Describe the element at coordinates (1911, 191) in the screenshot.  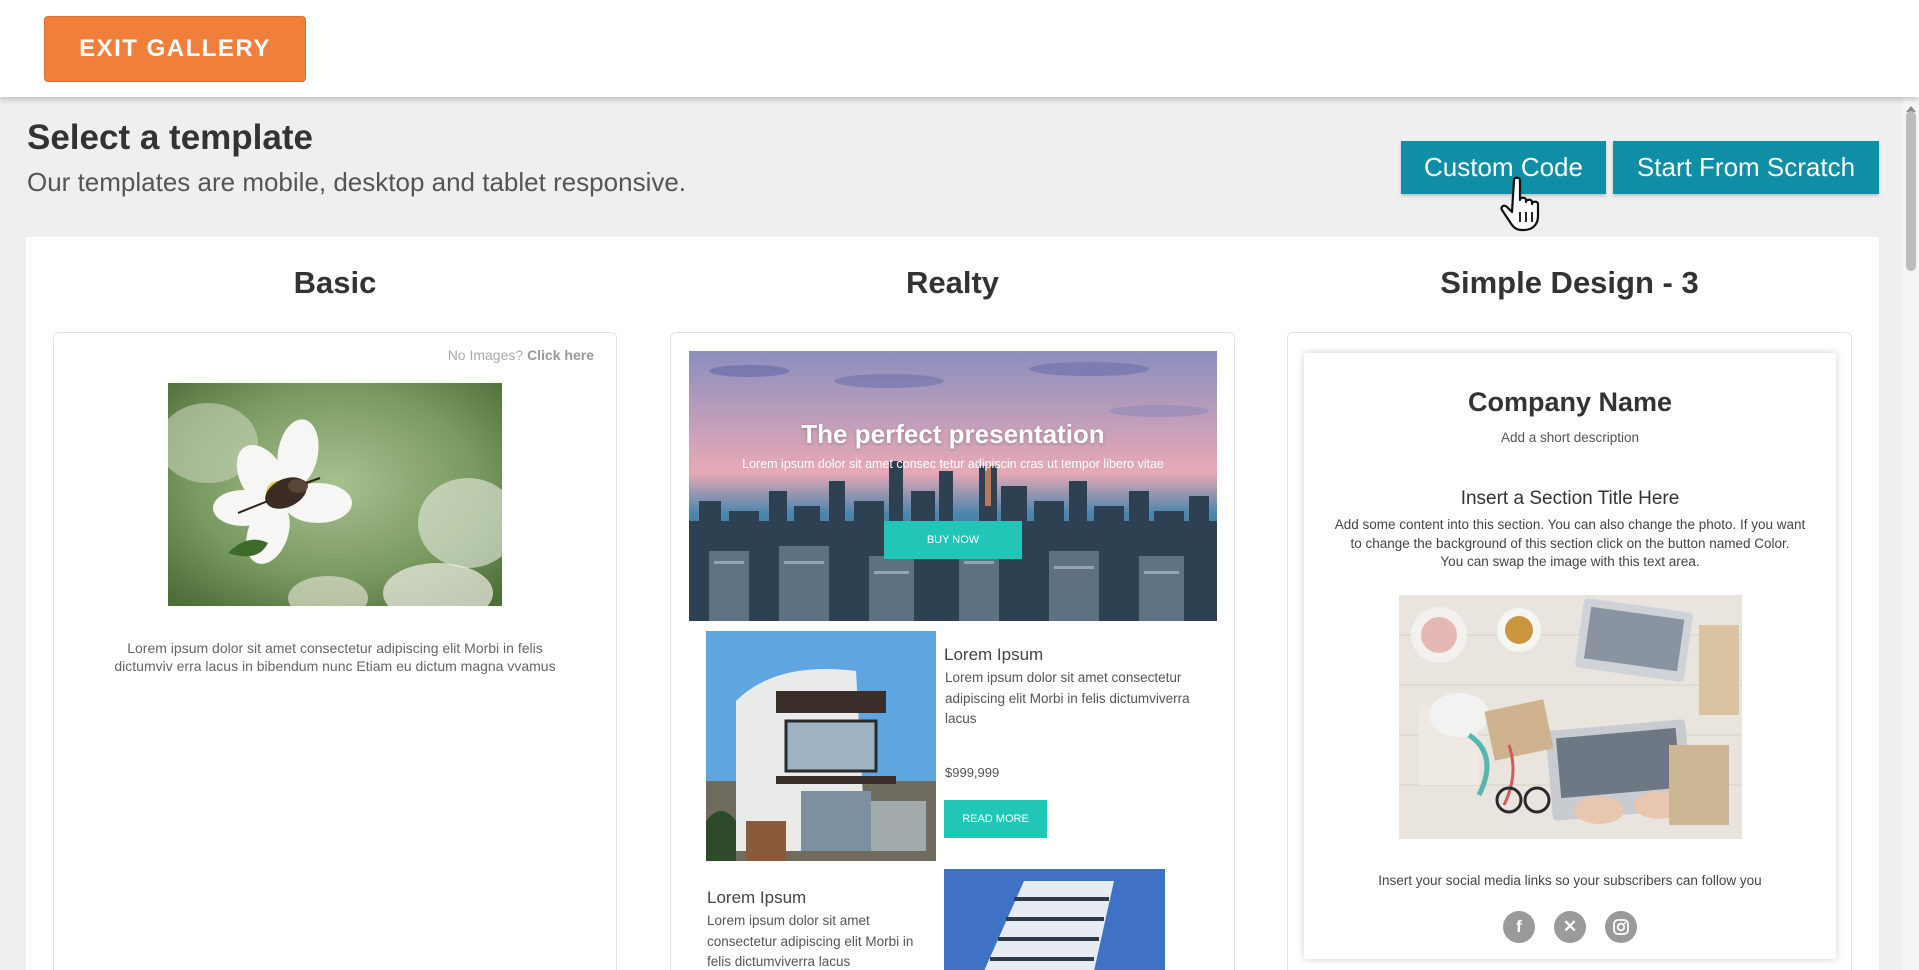
I see `scroll-thumb` at that location.